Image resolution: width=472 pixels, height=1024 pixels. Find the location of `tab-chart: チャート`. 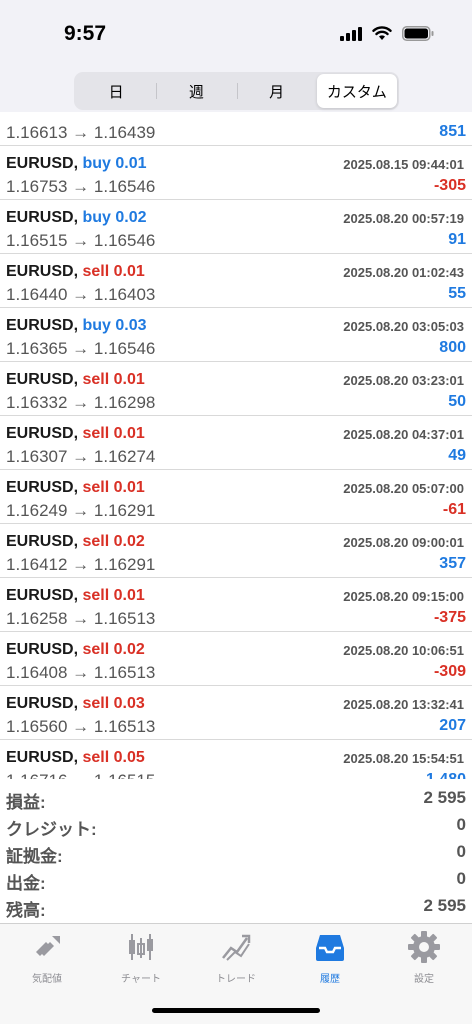

tab-chart: チャート is located at coordinates (141, 959).